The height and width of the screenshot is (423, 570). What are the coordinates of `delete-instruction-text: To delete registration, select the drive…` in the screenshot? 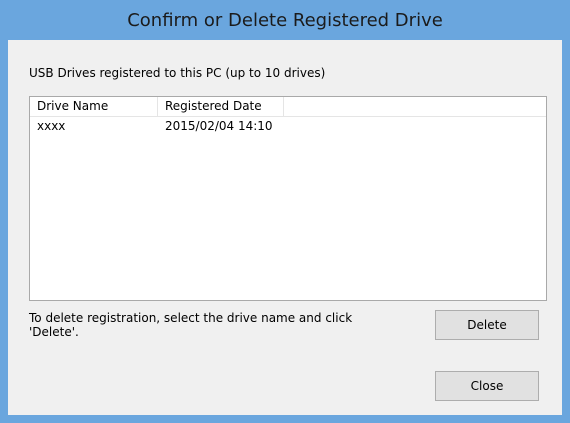 It's located at (191, 325).